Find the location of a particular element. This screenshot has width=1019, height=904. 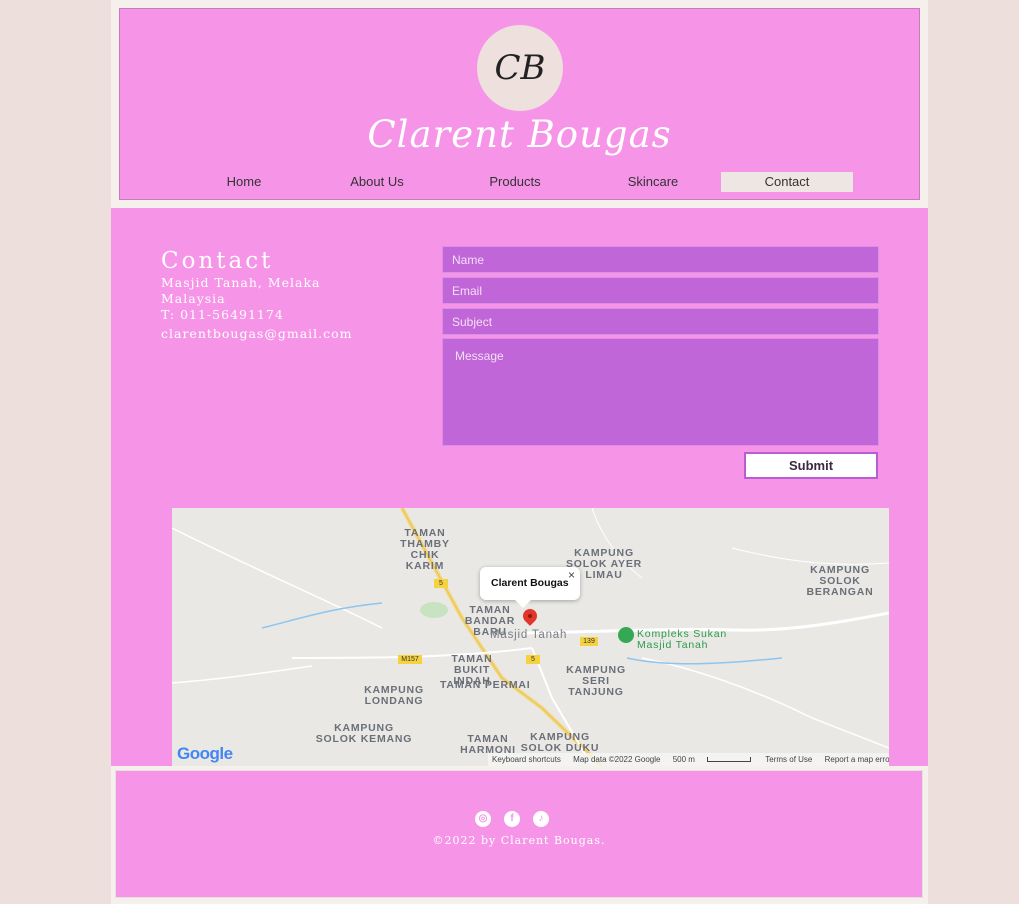

map-label: KAMPUNG LONDANG is located at coordinates (394, 695).